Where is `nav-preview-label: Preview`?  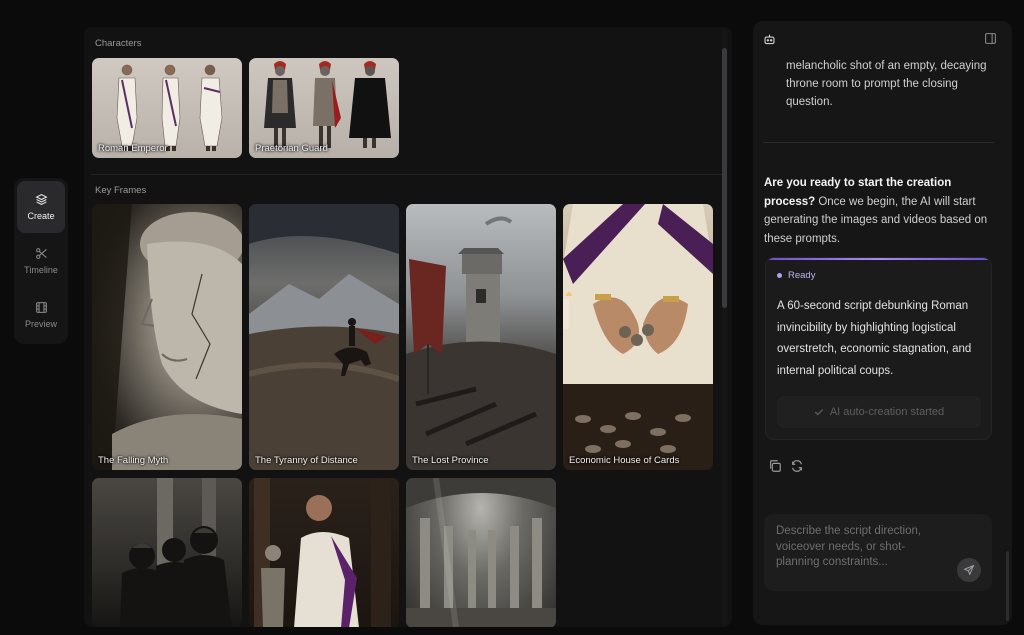 nav-preview-label: Preview is located at coordinates (40, 324).